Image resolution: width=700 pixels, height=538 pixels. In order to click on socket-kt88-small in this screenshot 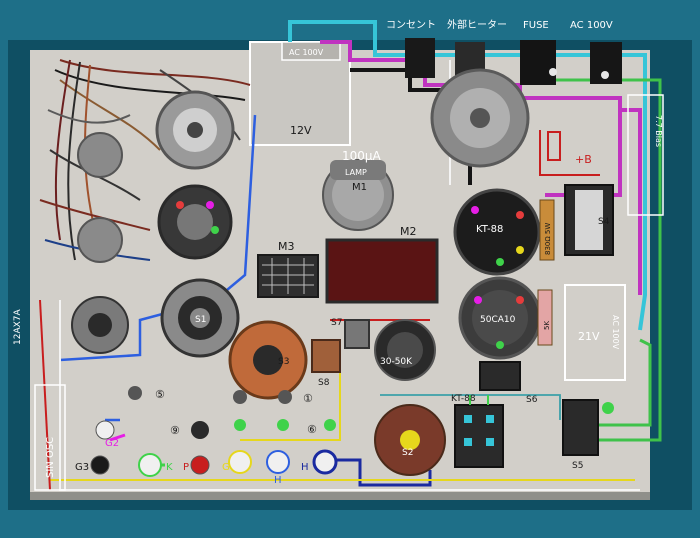, I will do `click(479, 436)`.